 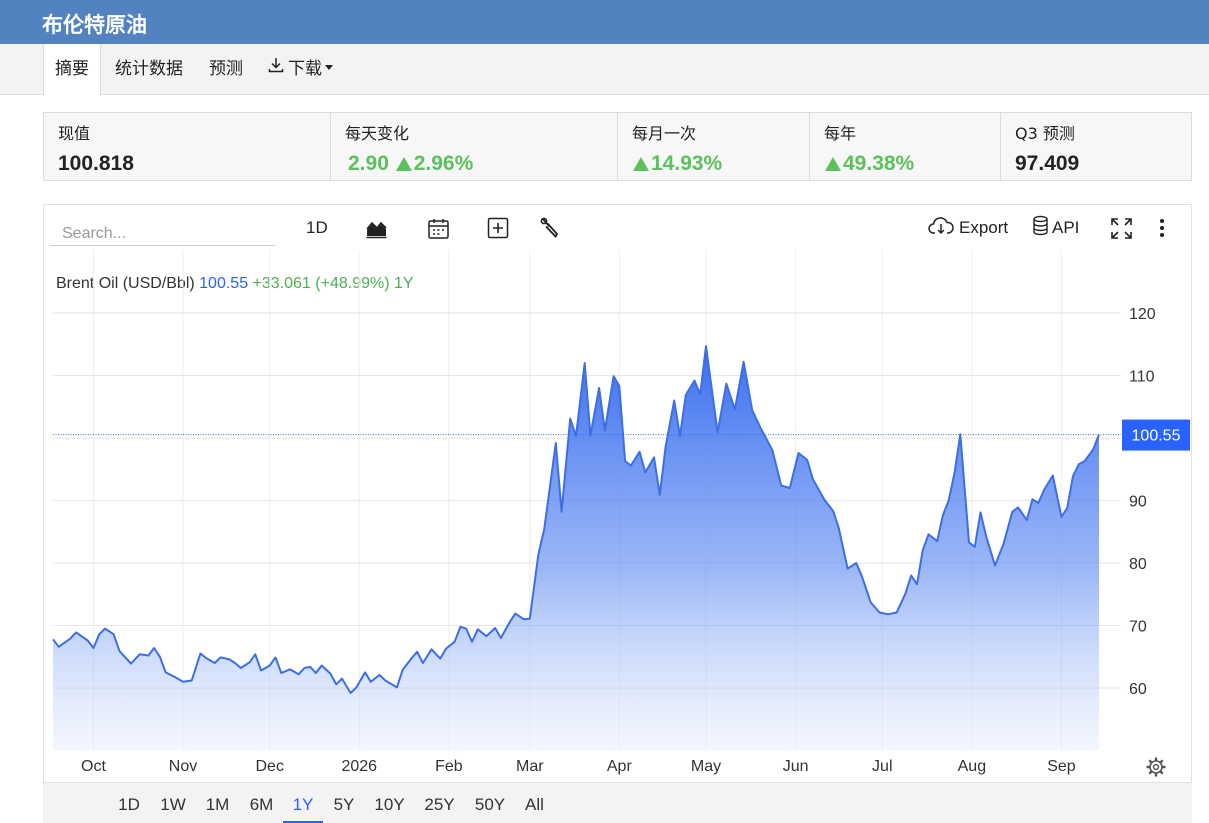 What do you see at coordinates (620, 766) in the screenshot?
I see `x-tick-label: Apr` at bounding box center [620, 766].